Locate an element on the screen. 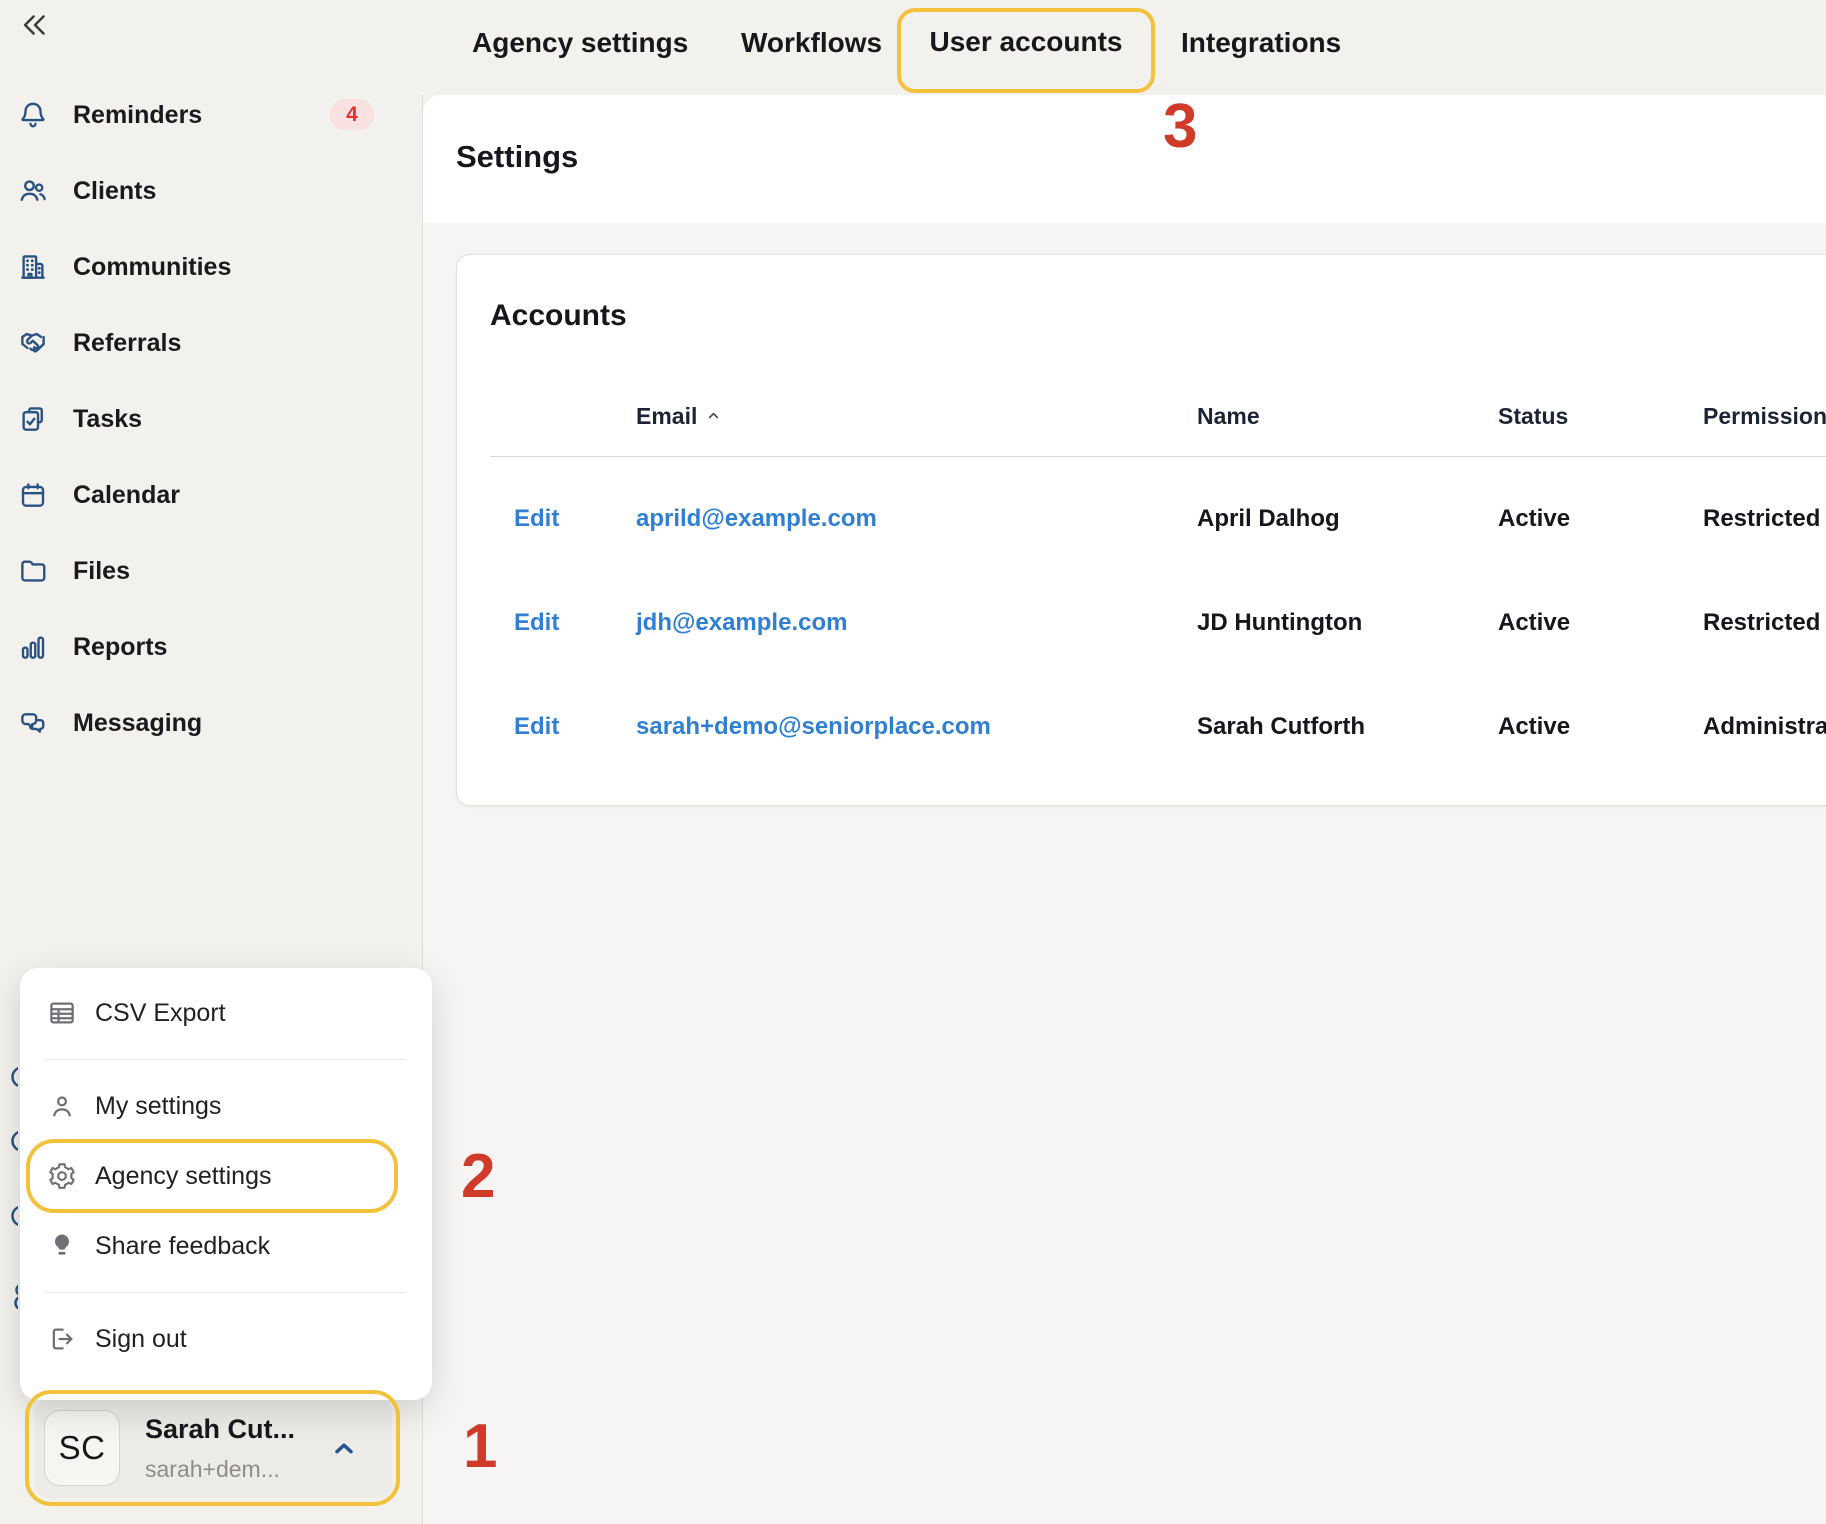 The height and width of the screenshot is (1524, 1826). sidebar-item-reminders: Reminders 4 is located at coordinates (211, 115).